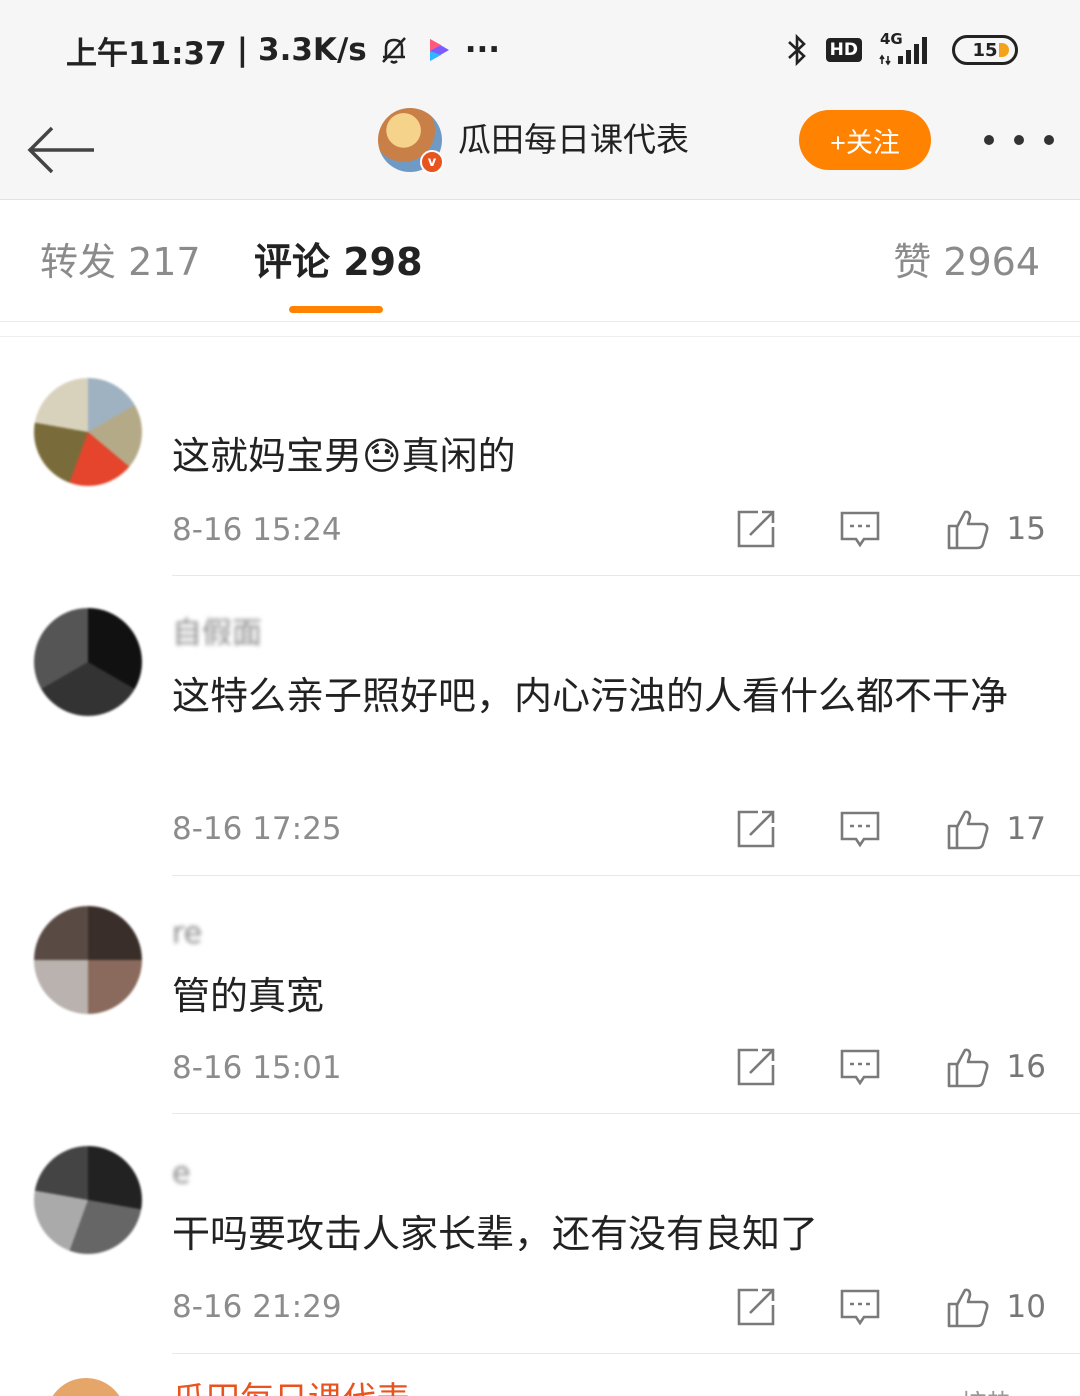 This screenshot has width=1080, height=1396. What do you see at coordinates (312, 50) in the screenshot?
I see `status-speed: 3.3K/s` at bounding box center [312, 50].